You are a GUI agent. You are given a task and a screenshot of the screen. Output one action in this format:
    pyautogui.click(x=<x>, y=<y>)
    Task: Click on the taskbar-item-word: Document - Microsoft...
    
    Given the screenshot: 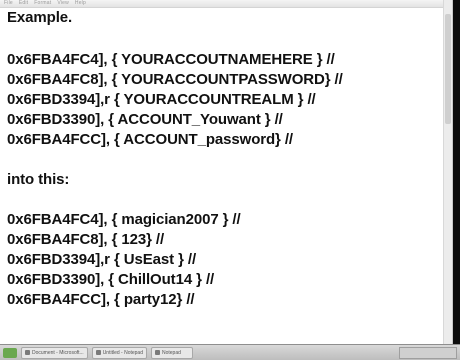 What is the action you would take?
    pyautogui.click(x=54, y=352)
    